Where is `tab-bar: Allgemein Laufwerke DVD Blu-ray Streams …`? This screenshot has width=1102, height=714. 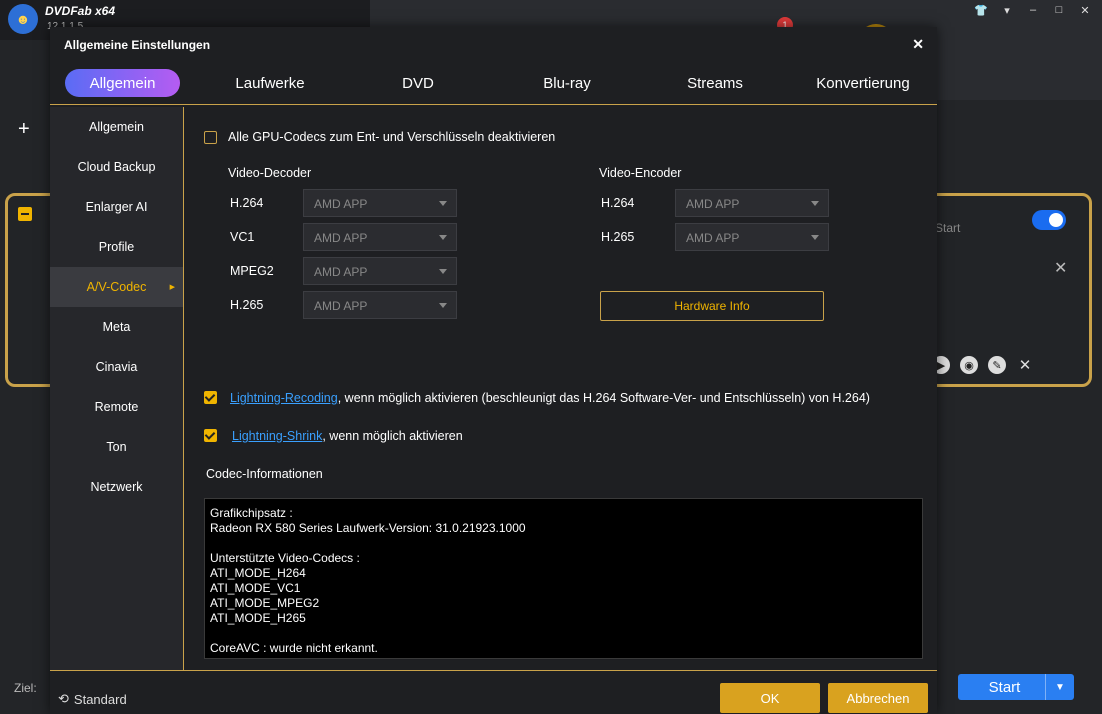
tab-bar: Allgemein Laufwerke DVD Blu-ray Streams … is located at coordinates (493, 87).